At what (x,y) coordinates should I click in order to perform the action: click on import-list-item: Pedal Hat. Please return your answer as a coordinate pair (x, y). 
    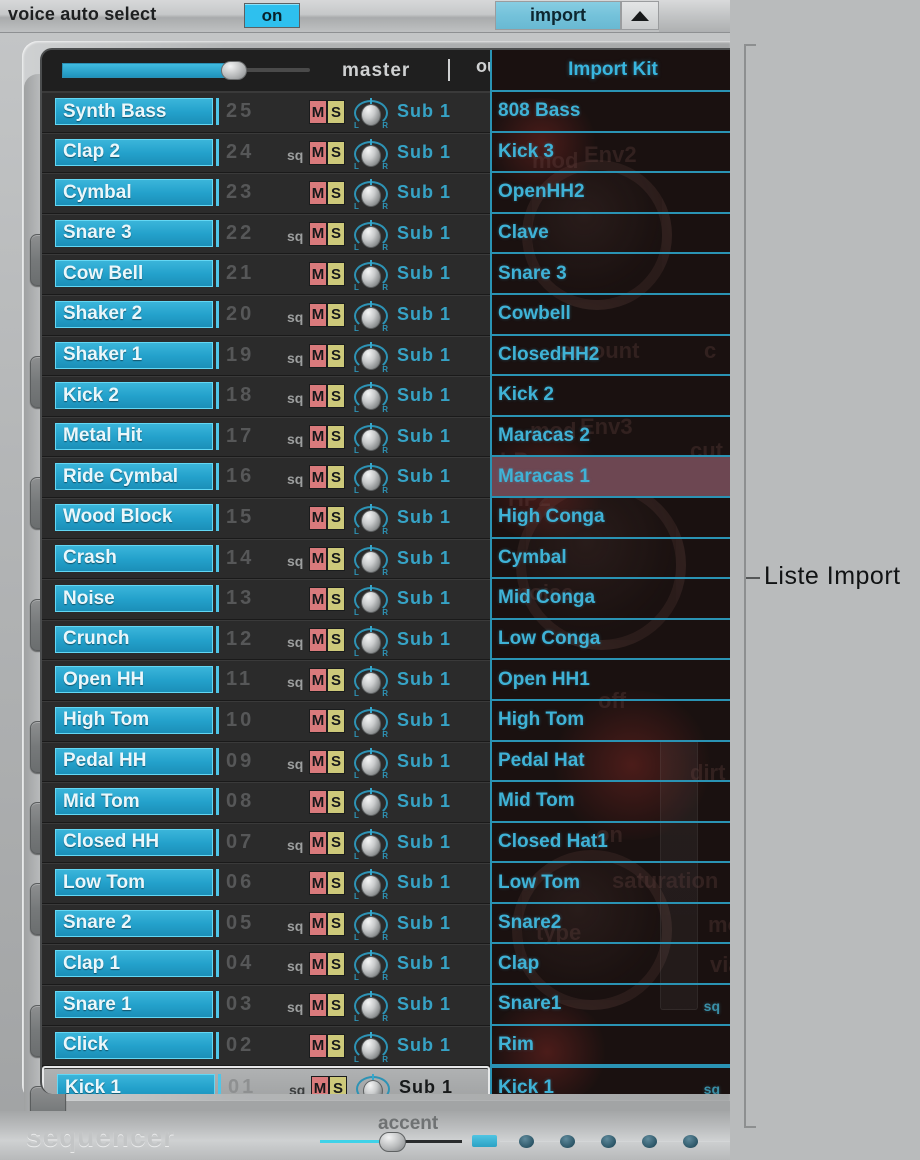
    Looking at the image, I should click on (611, 762).